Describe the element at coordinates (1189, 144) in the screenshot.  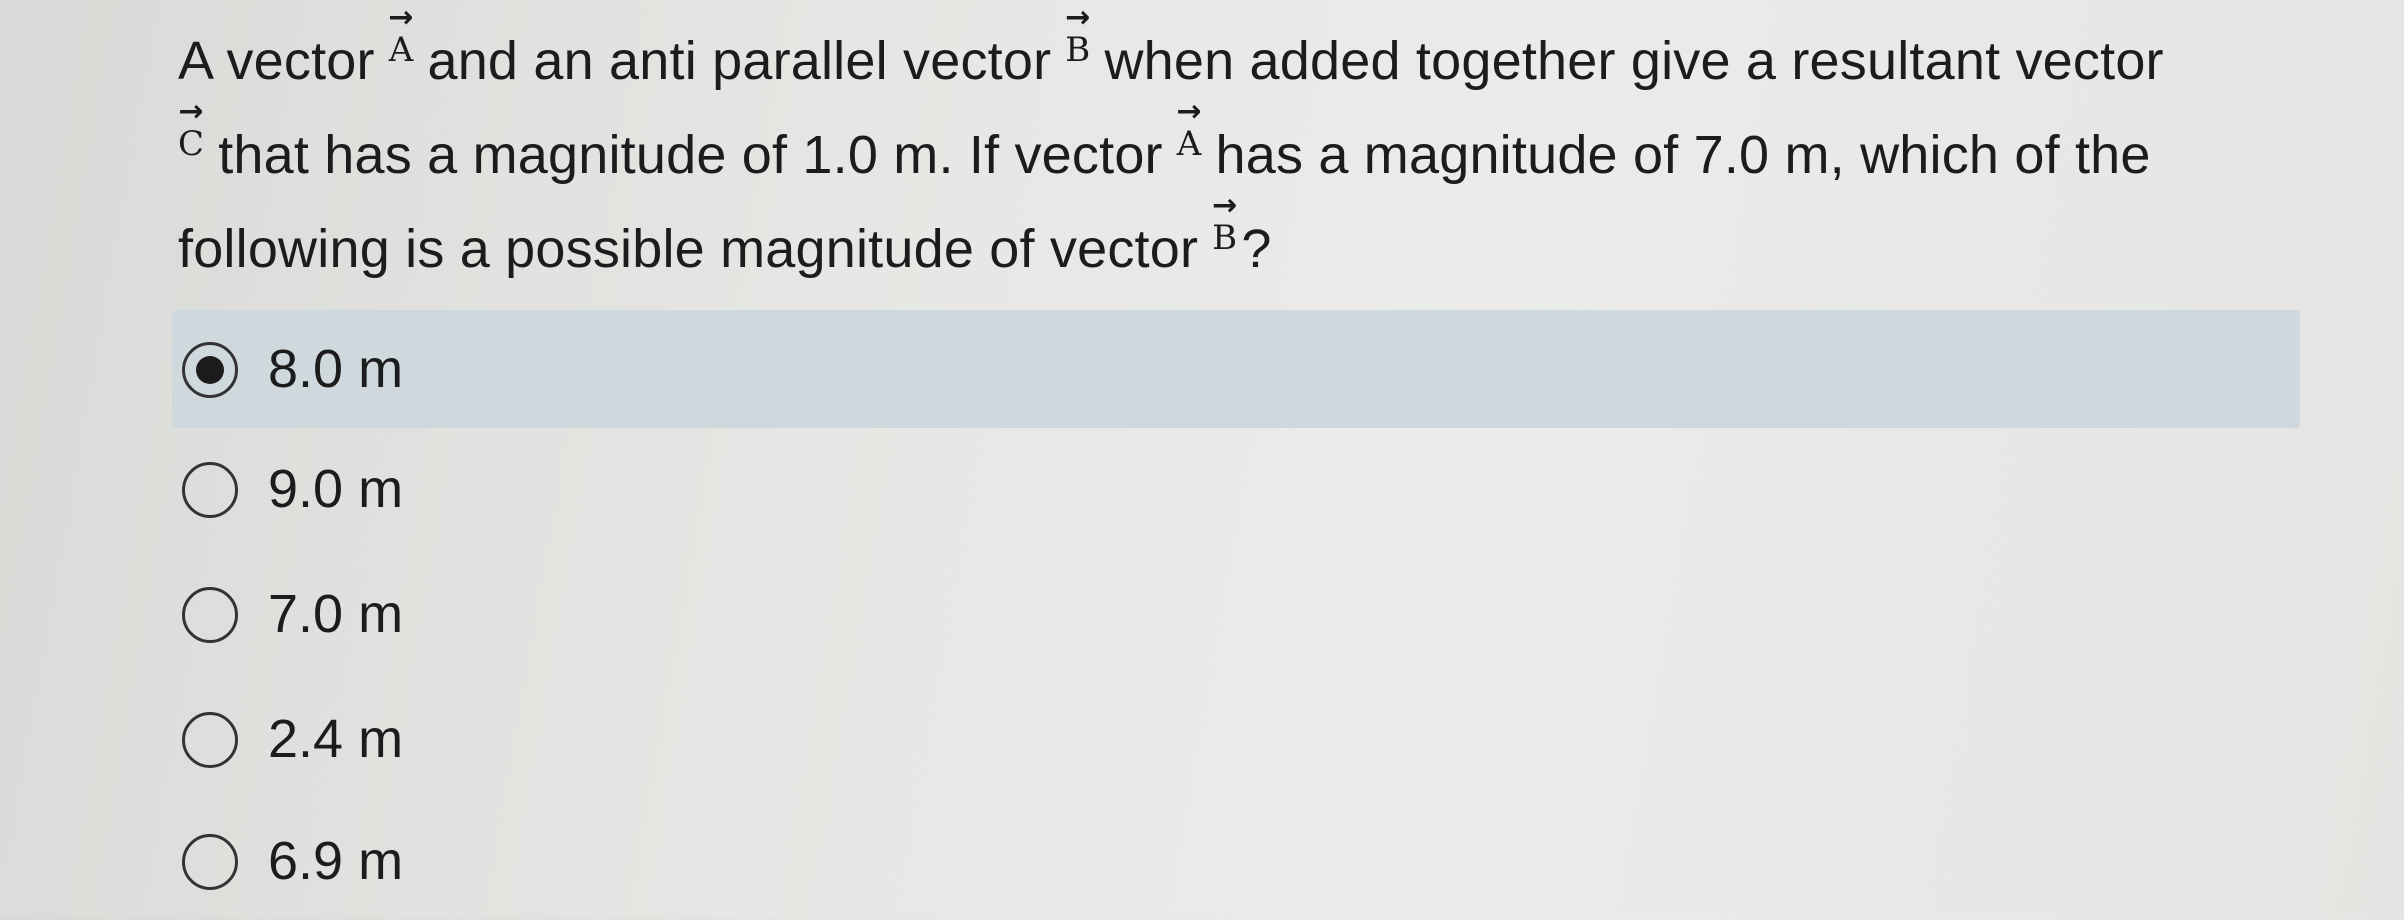
I see `vector-a-symbol-2: A` at that location.